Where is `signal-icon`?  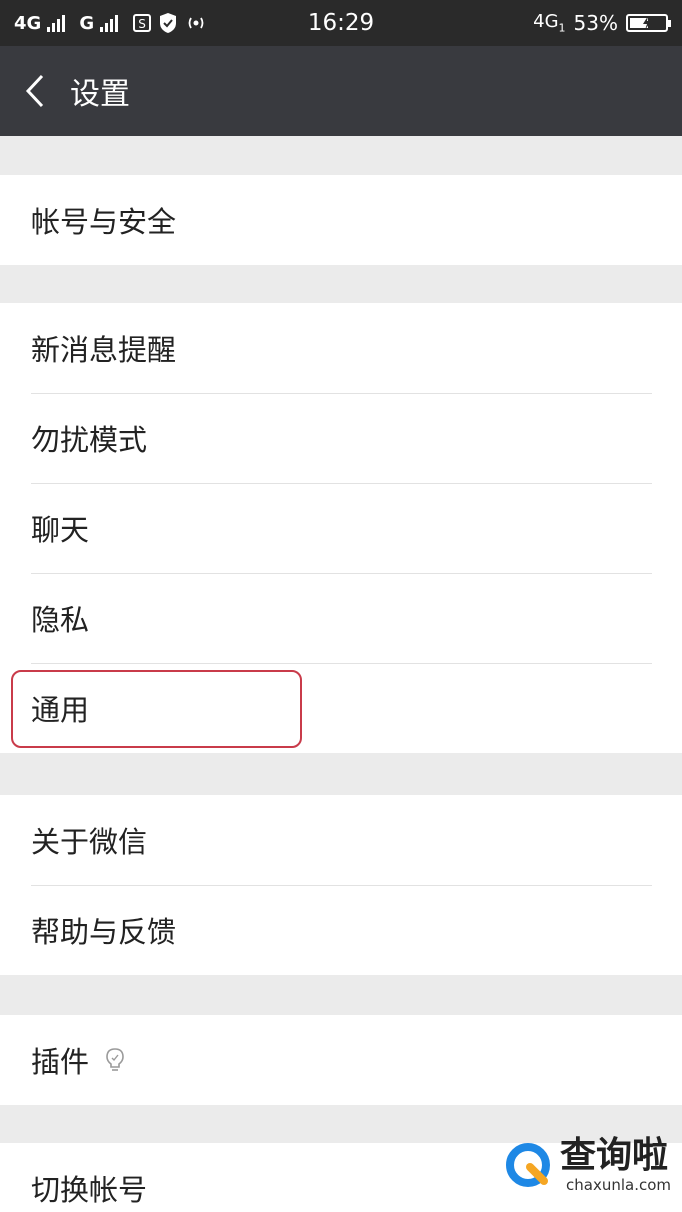
signal-icon is located at coordinates (56, 23).